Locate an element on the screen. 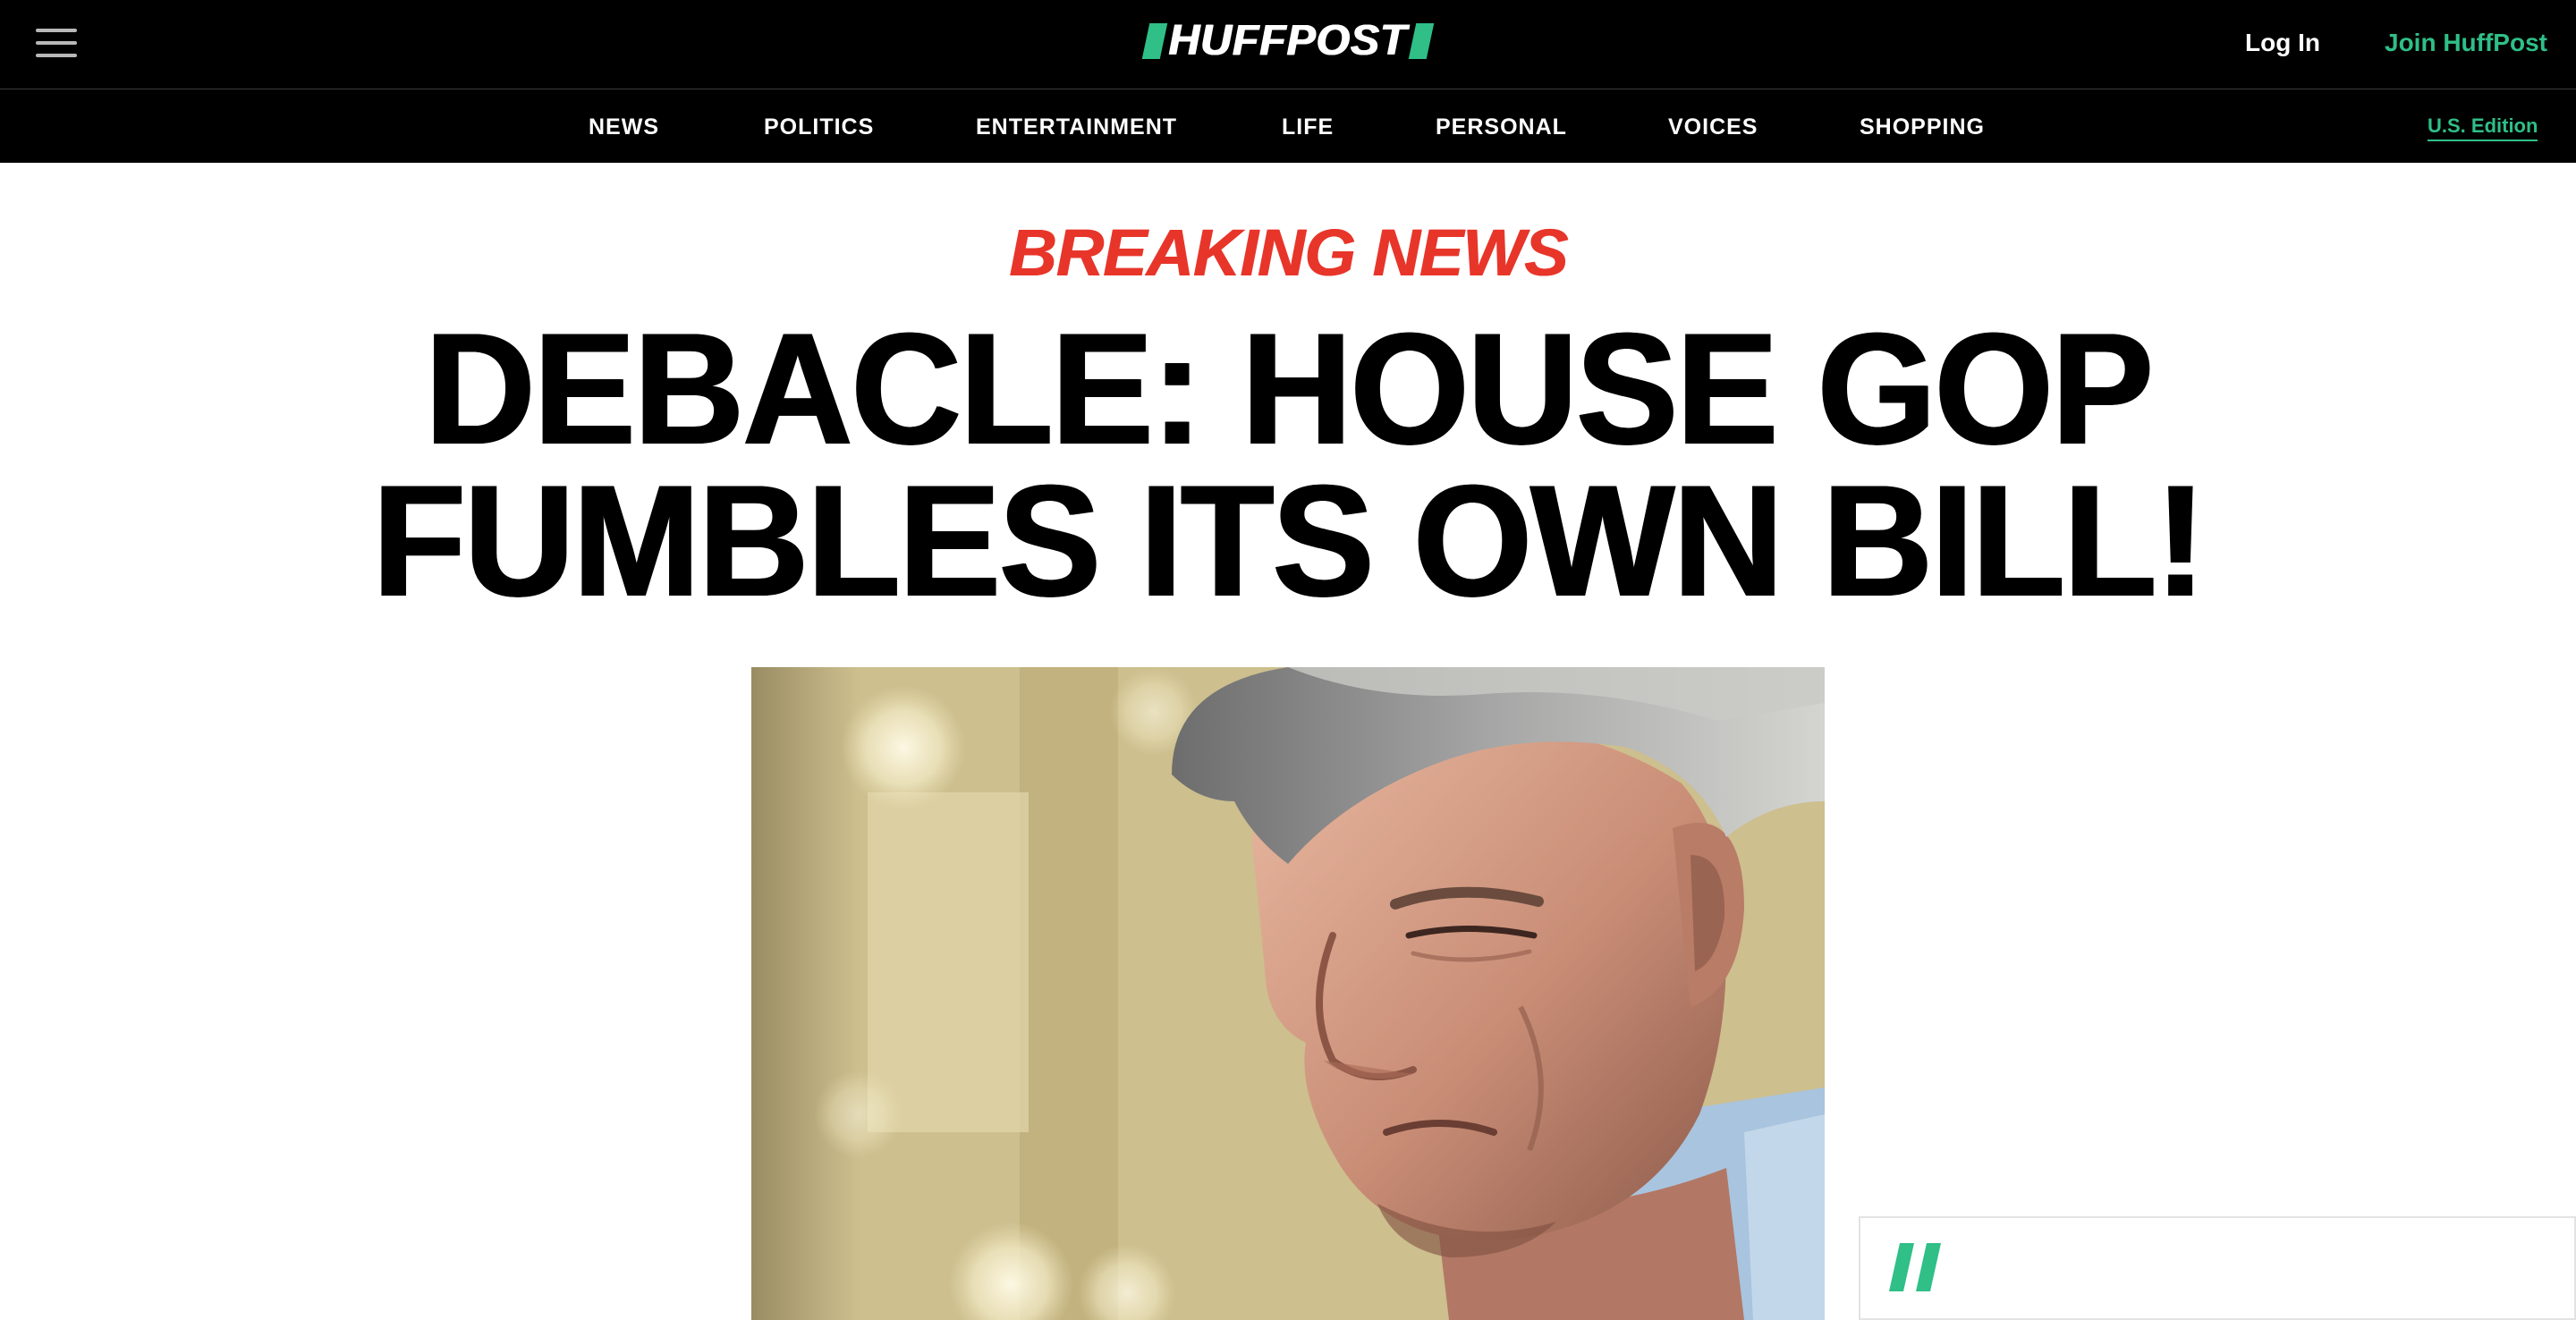 This screenshot has width=2576, height=1320. nav-item-news: NEWS is located at coordinates (624, 127).